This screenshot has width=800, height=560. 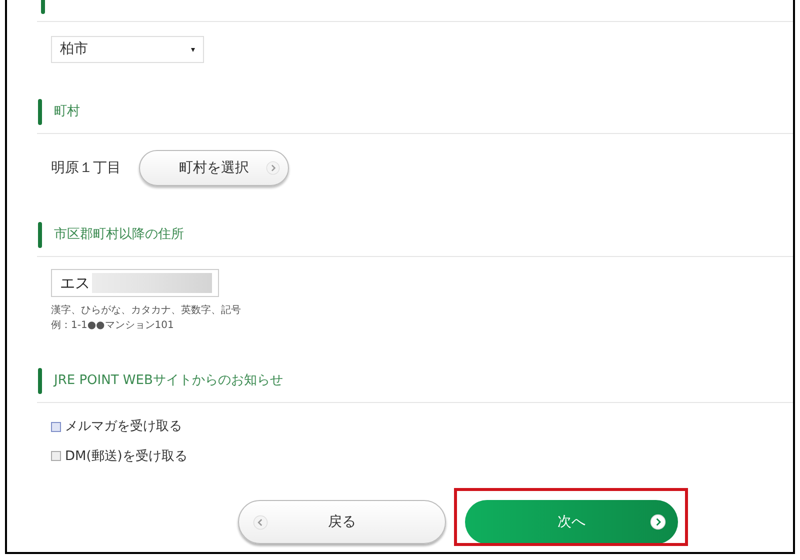 What do you see at coordinates (214, 168) in the screenshot?
I see `select-town-button: 町村を選択` at bounding box center [214, 168].